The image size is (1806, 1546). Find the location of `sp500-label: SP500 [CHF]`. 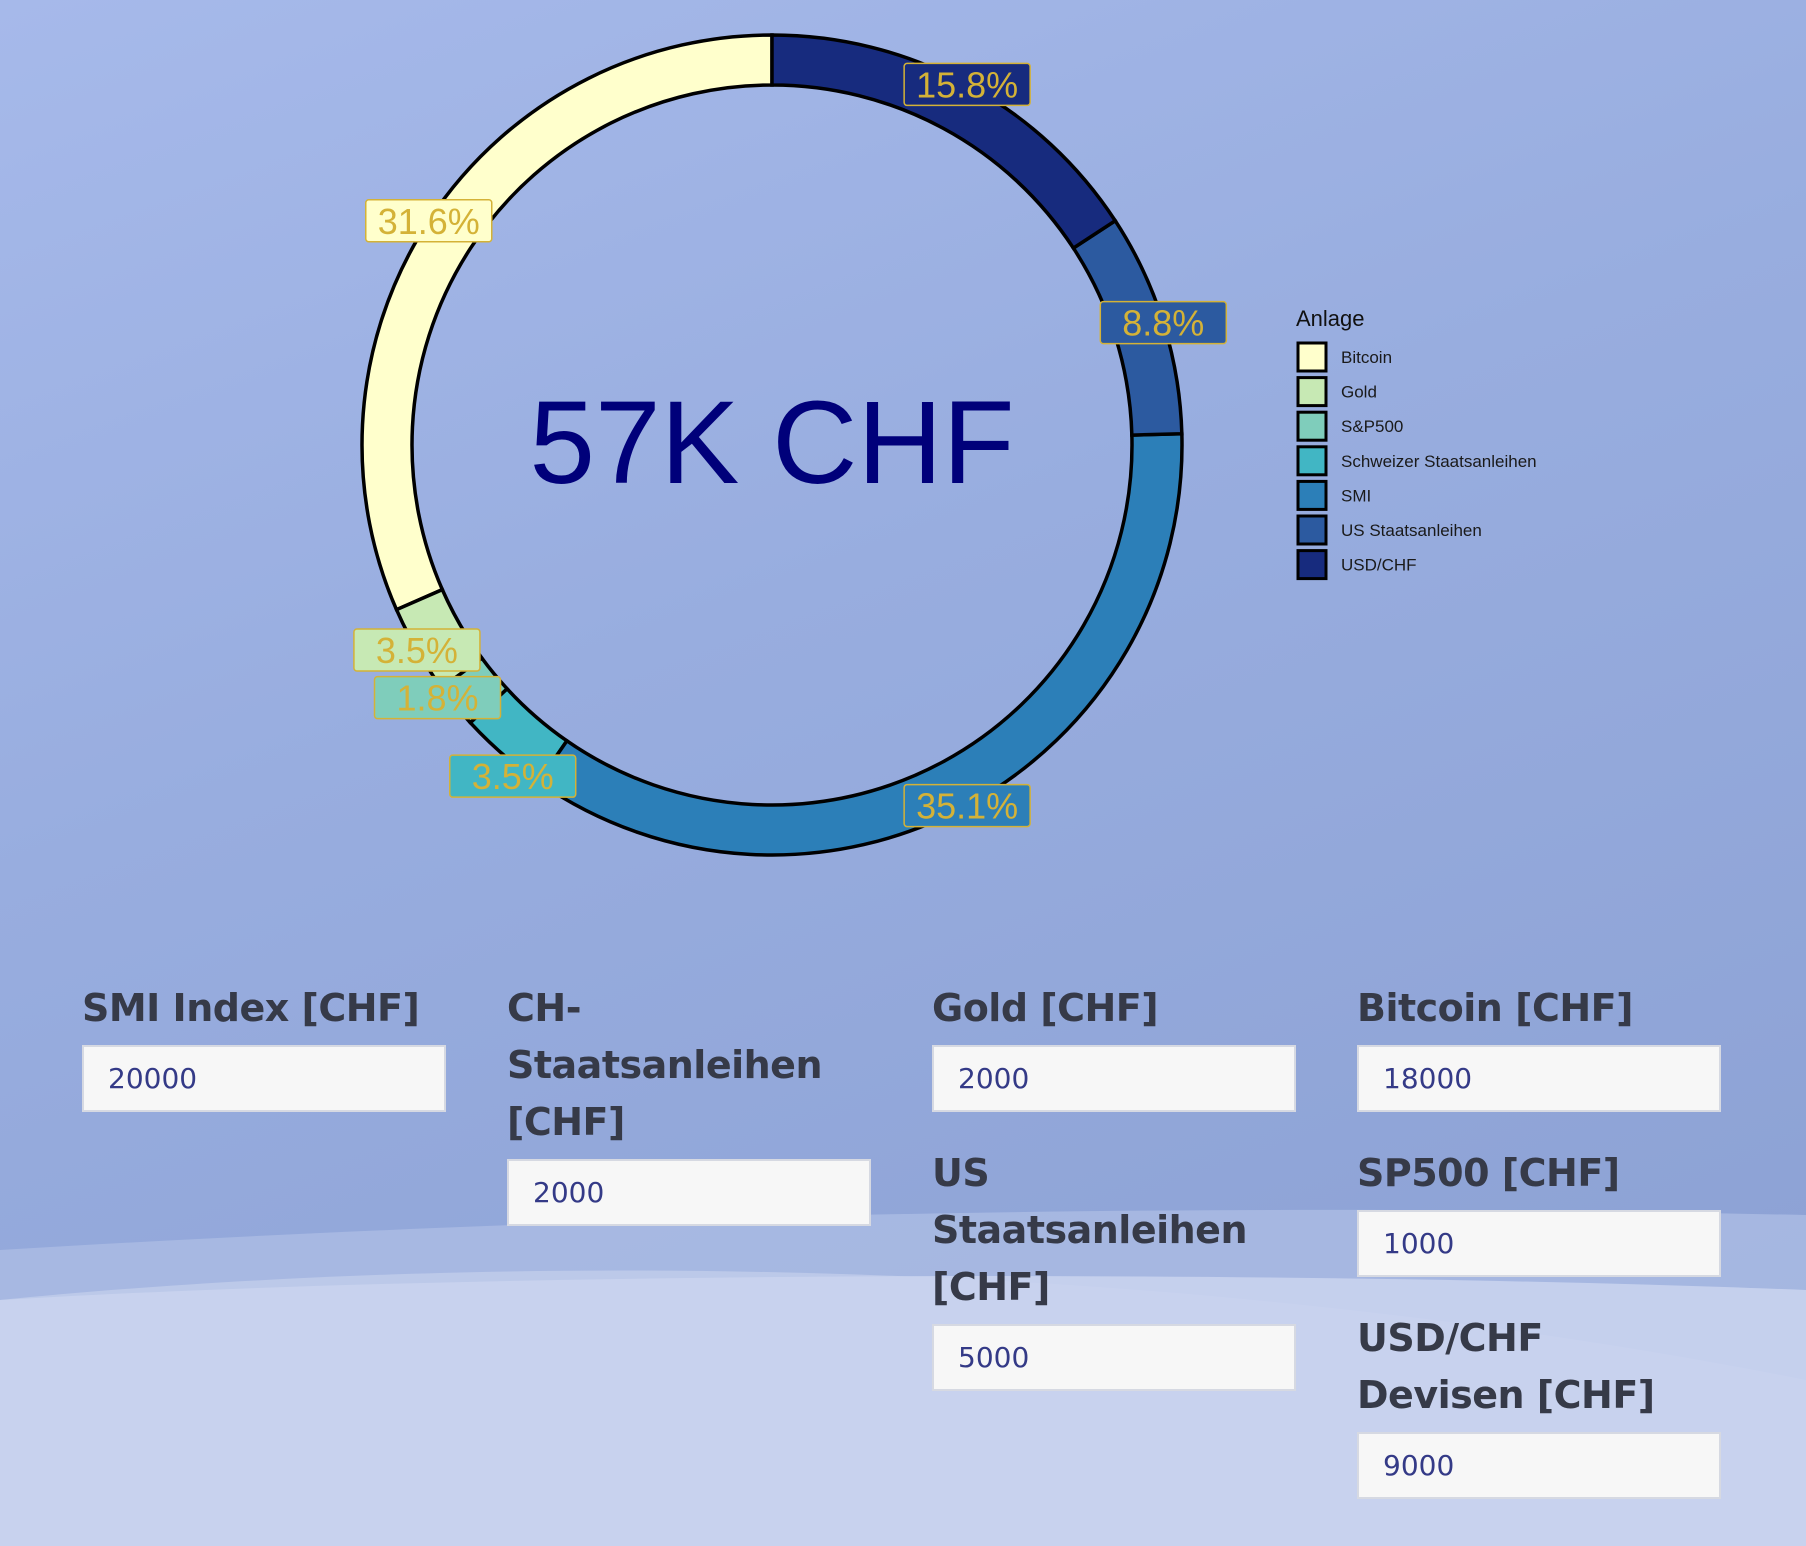

sp500-label: SP500 [CHF] is located at coordinates (1488, 1173).